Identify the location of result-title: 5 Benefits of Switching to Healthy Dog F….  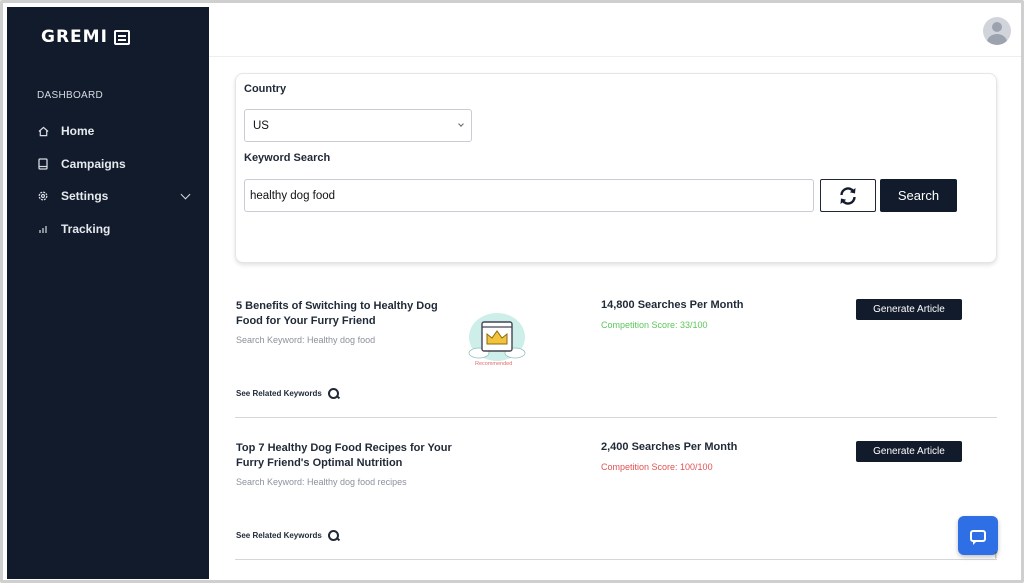
(337, 313).